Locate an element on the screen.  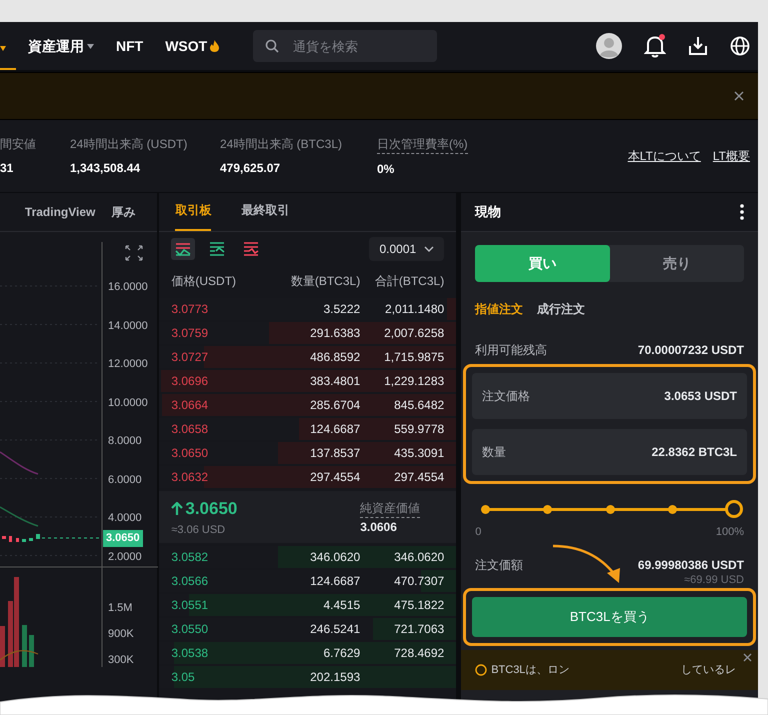
price-cell-text: 3.0696 is located at coordinates (190, 381).